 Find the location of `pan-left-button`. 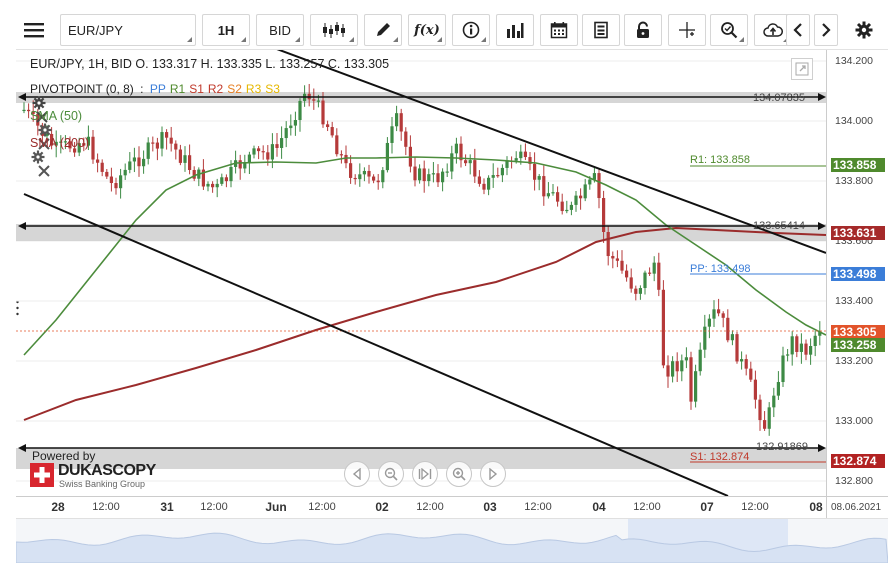

pan-left-button is located at coordinates (357, 474).